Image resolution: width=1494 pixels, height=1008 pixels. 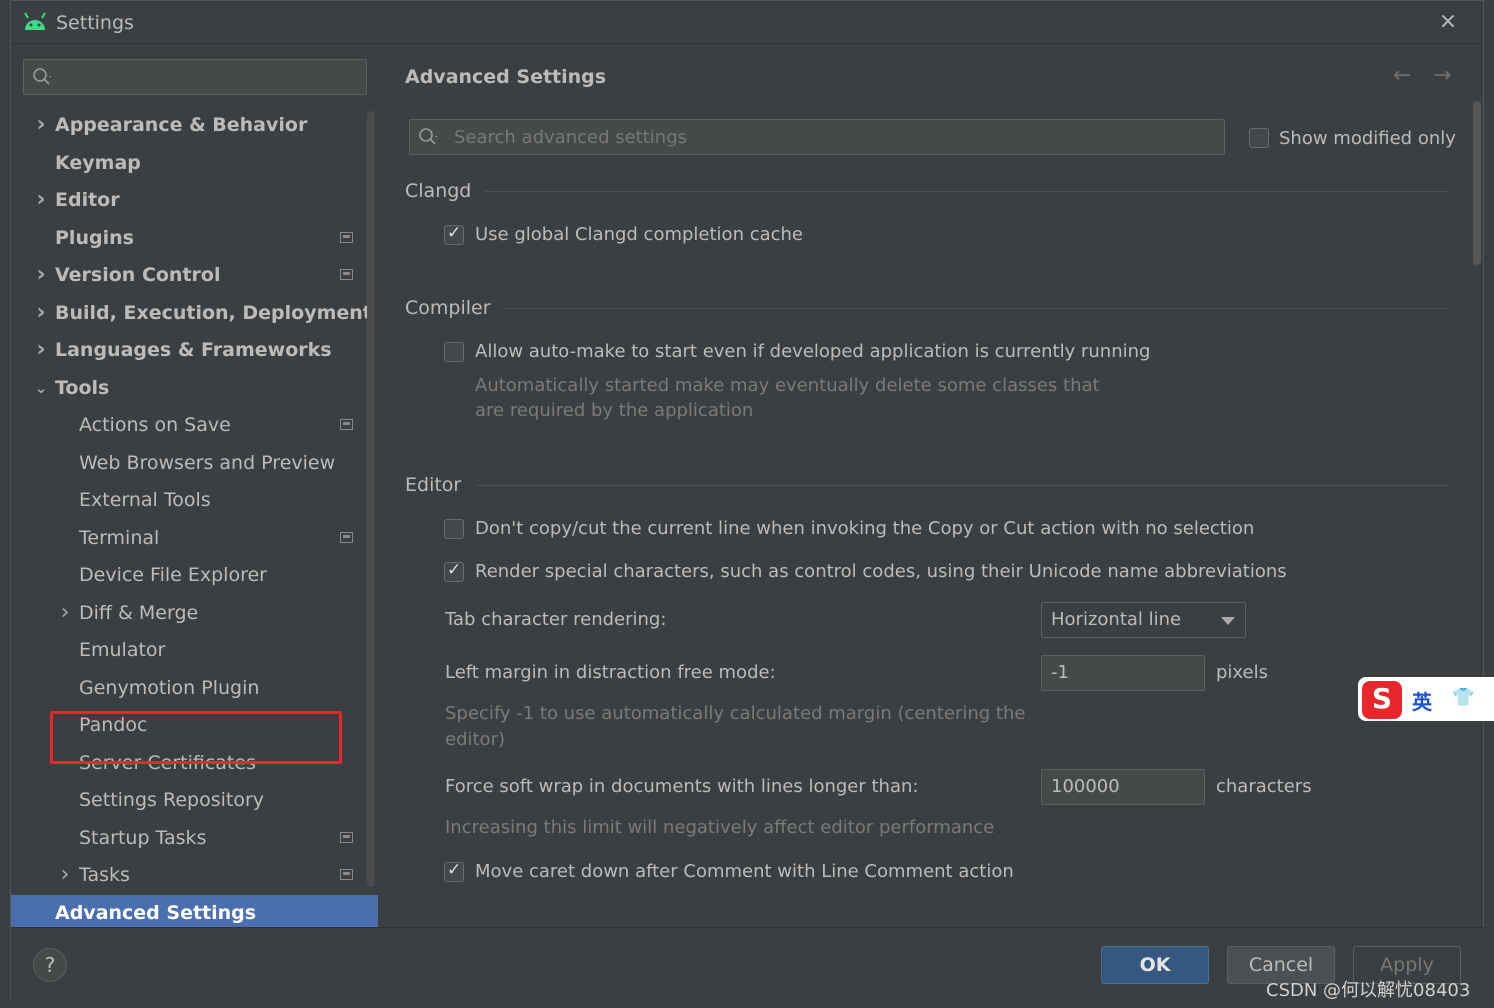 I want to click on search-icon, so click(x=428, y=136).